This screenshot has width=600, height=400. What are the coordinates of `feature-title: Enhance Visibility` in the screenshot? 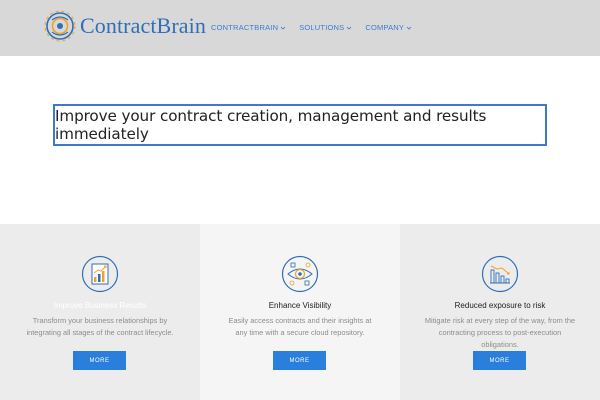 It's located at (300, 305).